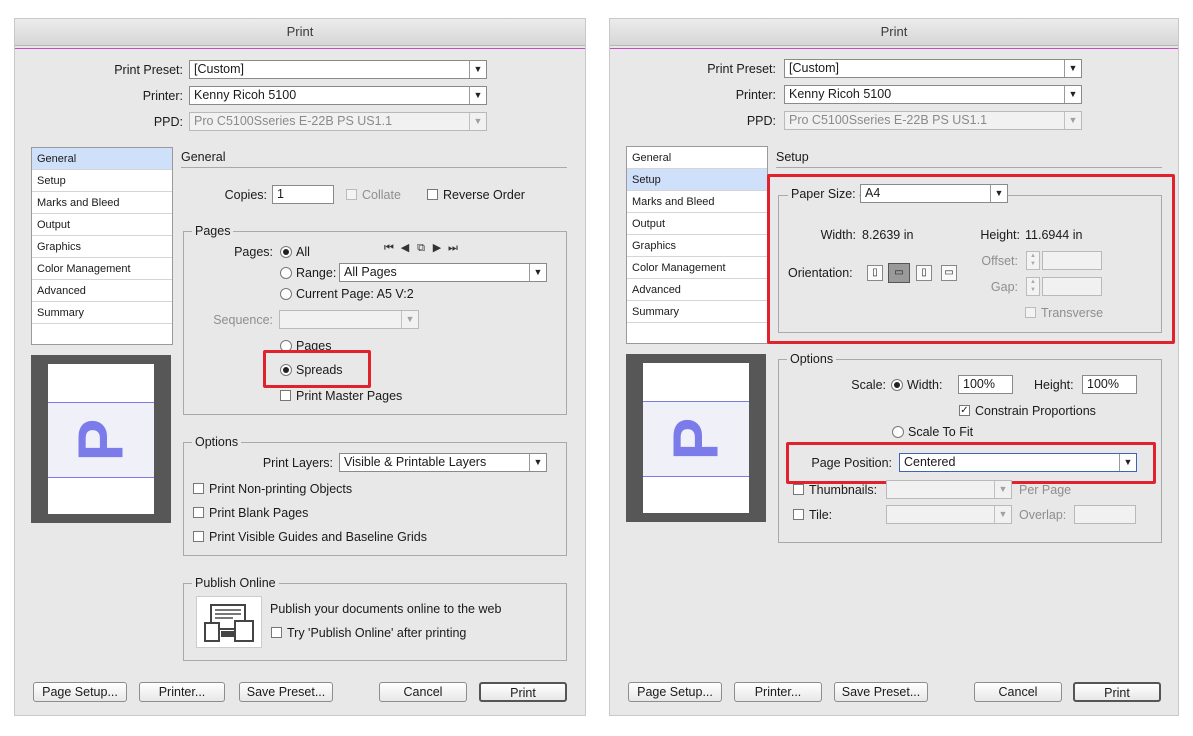 Image resolution: width=1193 pixels, height=736 pixels. Describe the element at coordinates (349, 396) in the screenshot. I see `print-master-pages-label: Print Master Pages` at that location.